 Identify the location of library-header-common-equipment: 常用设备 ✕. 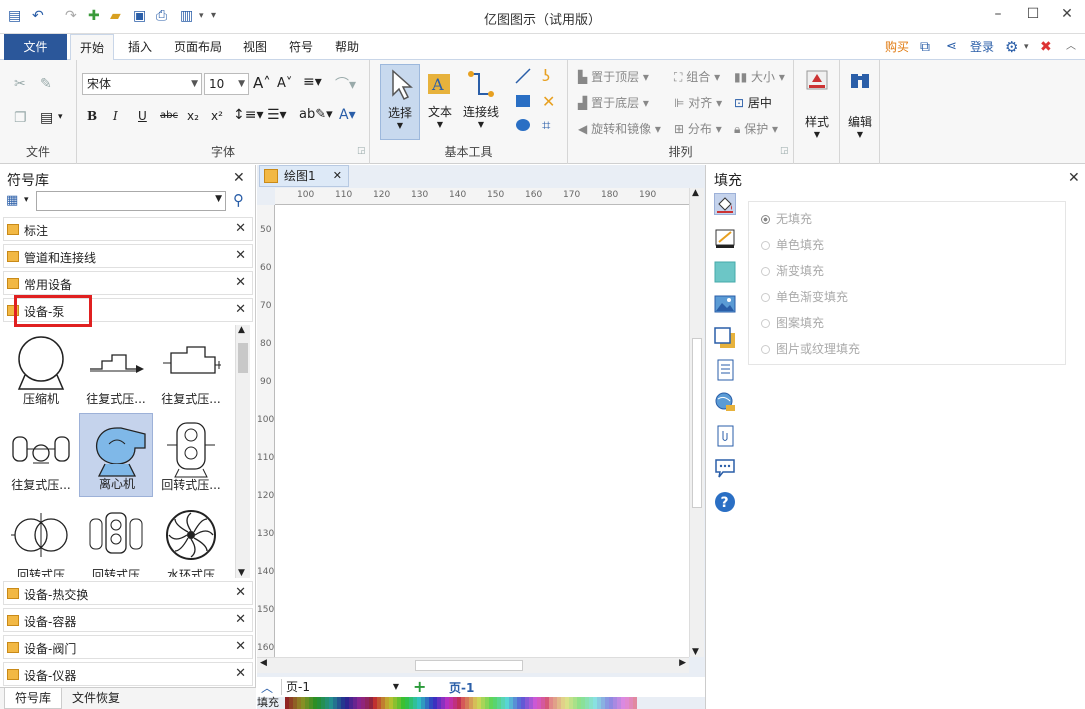
(128, 283).